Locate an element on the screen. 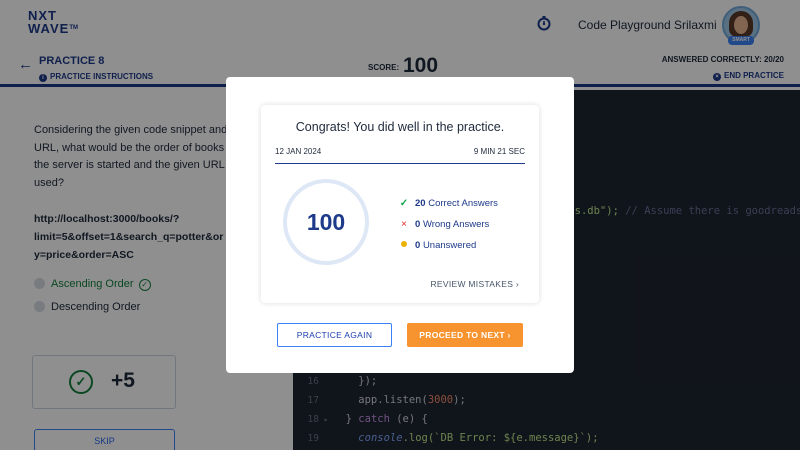 Image resolution: width=800 pixels, height=450 pixels. stat-label: Correct Answers is located at coordinates (463, 203).